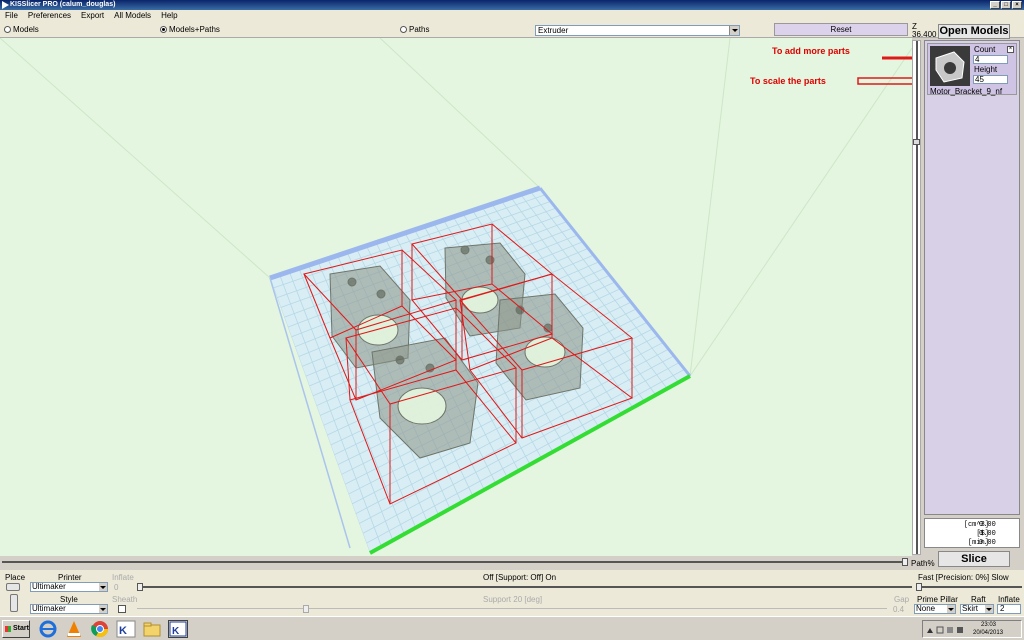 This screenshot has height=640, width=1024. Describe the element at coordinates (974, 559) in the screenshot. I see `slice-button: Slice` at that location.